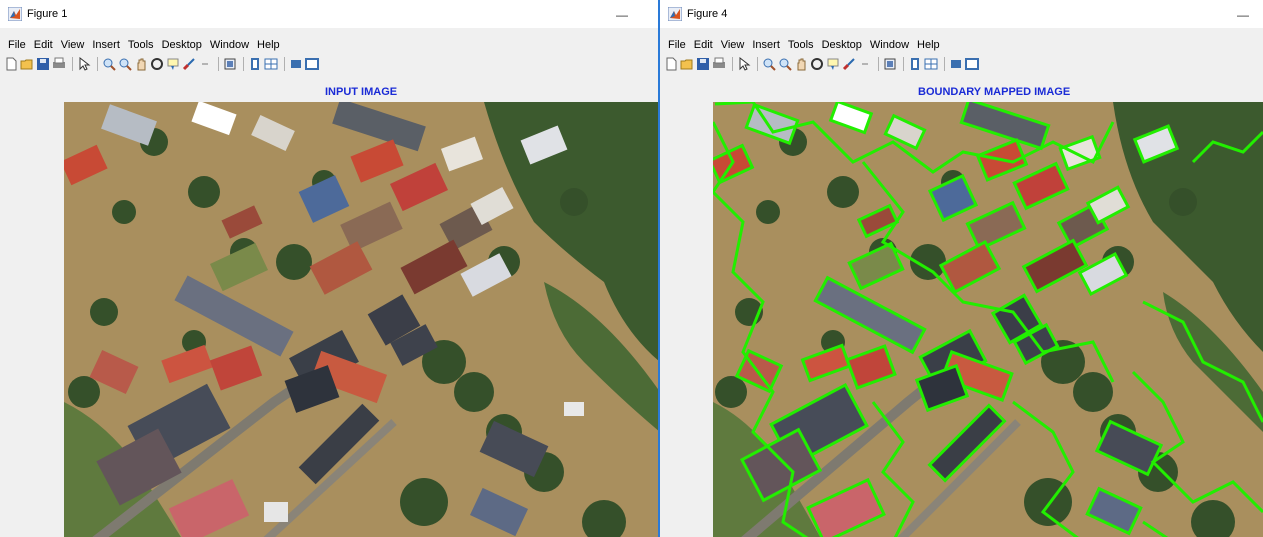 Image resolution: width=1263 pixels, height=537 pixels. Describe the element at coordinates (994, 92) in the screenshot. I see `axes-title: BOUNDARY MAPPED IMAGE` at that location.